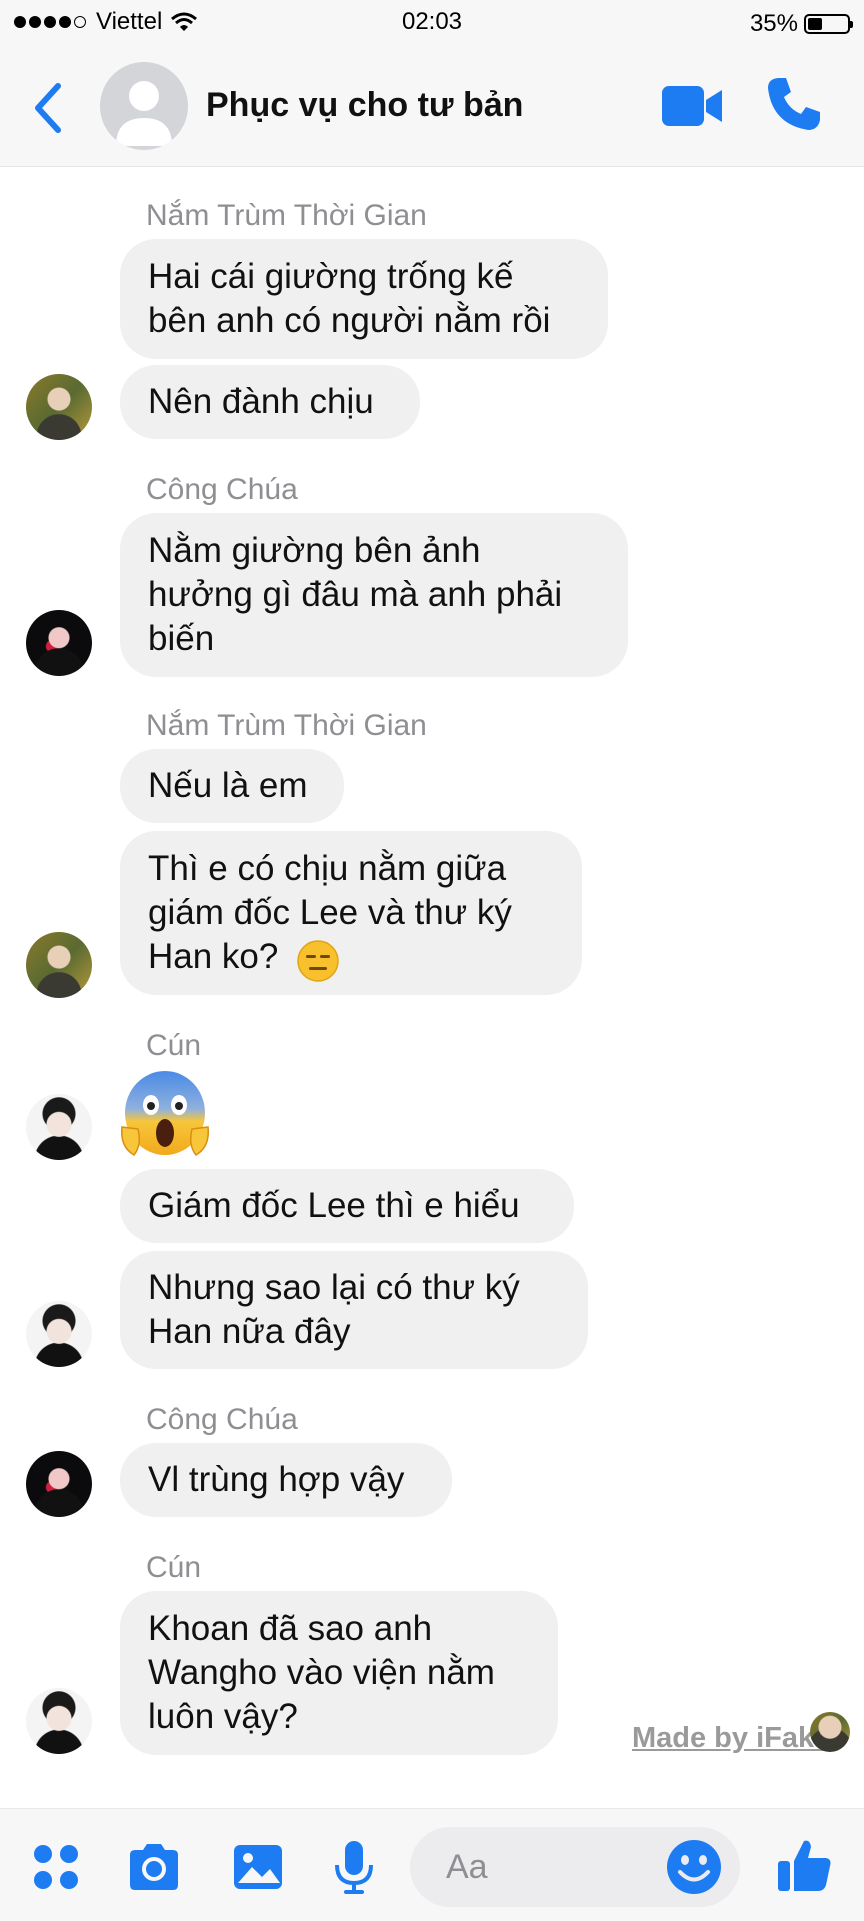 The height and width of the screenshot is (1921, 864). Describe the element at coordinates (144, 113) in the screenshot. I see `person-placeholder-icon` at that location.